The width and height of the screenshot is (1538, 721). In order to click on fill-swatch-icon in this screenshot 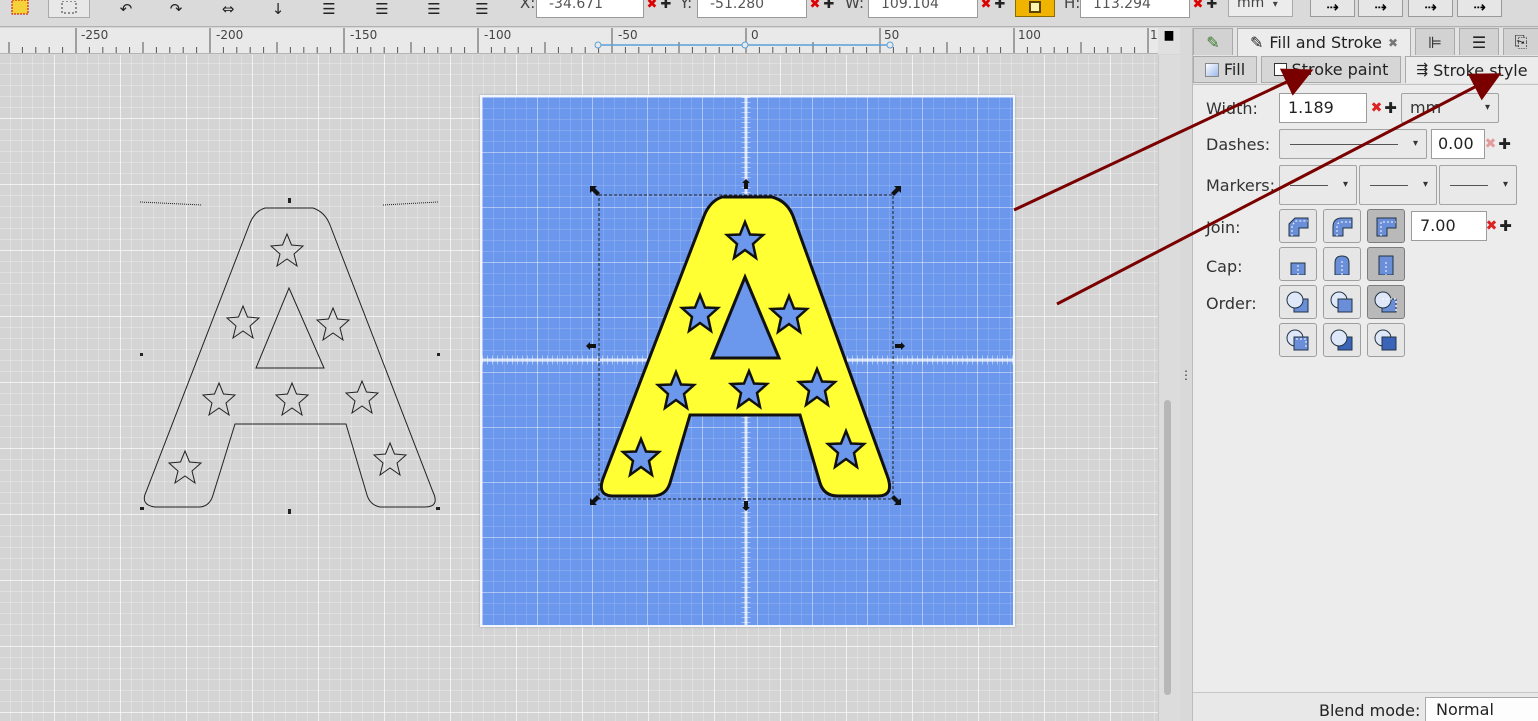, I will do `click(1211, 69)`.